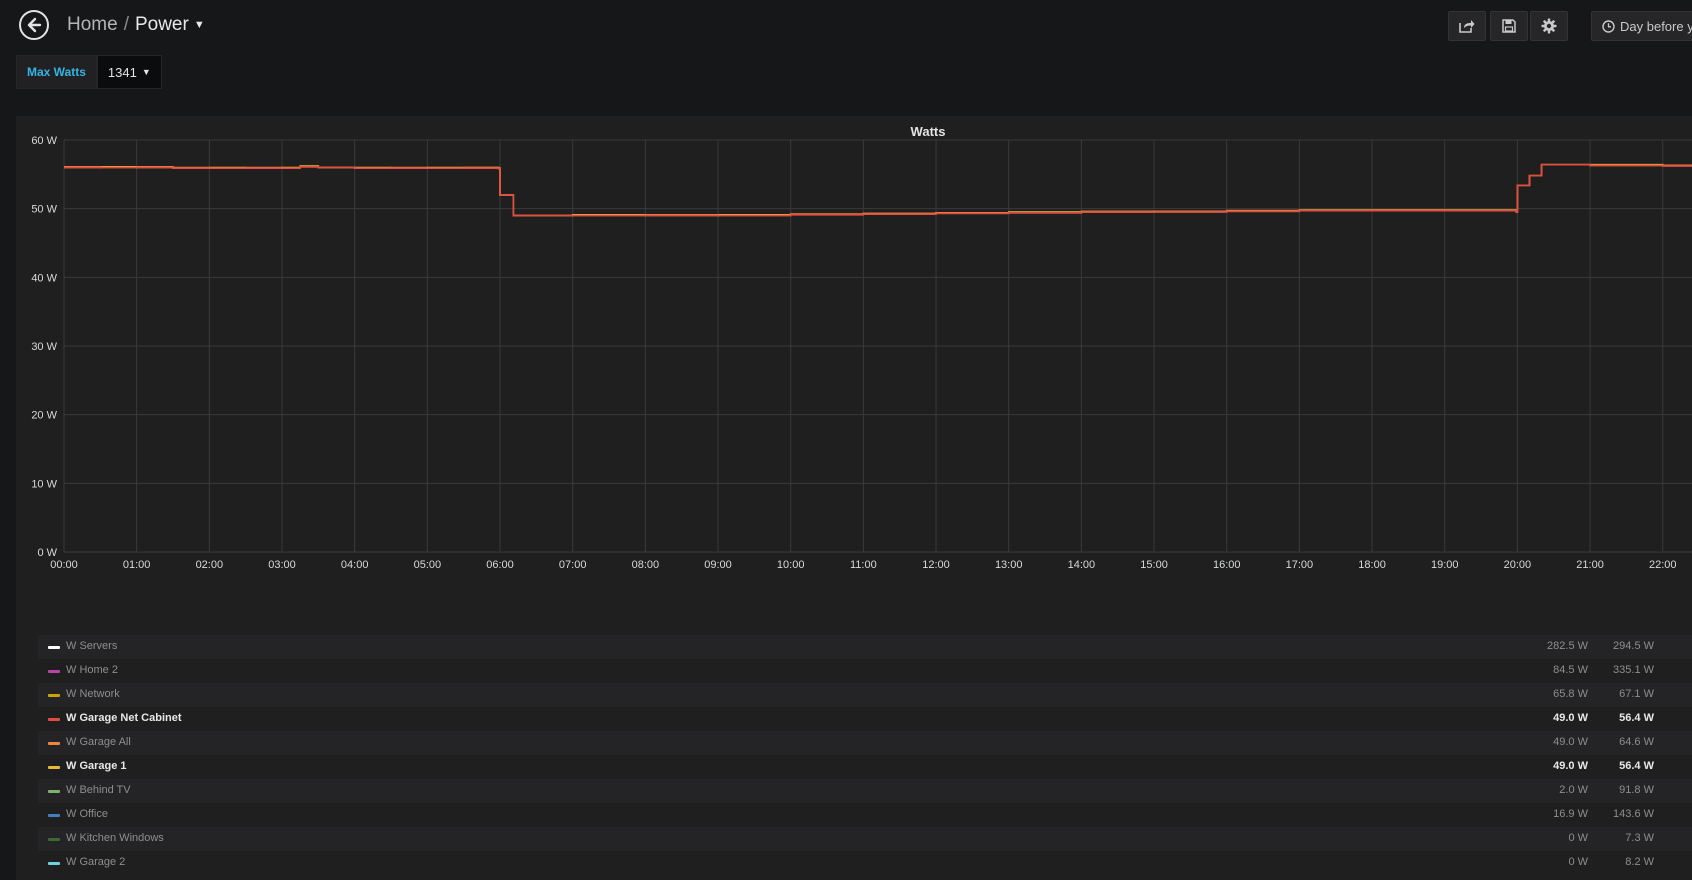 Image resolution: width=1692 pixels, height=880 pixels. What do you see at coordinates (1082, 565) in the screenshot?
I see `x-tick-label: 14:00` at bounding box center [1082, 565].